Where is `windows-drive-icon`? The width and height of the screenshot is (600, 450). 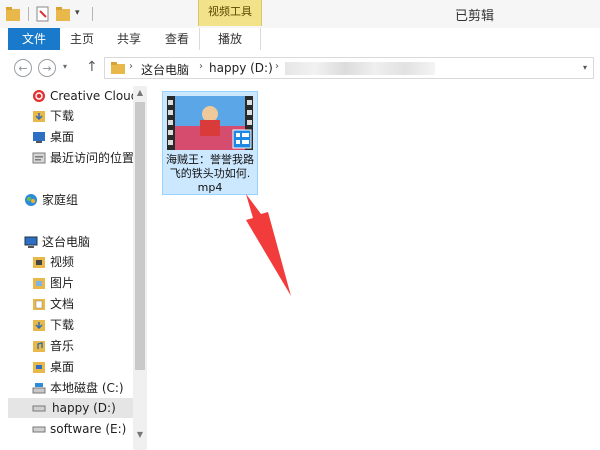
windows-drive-icon is located at coordinates (39, 388).